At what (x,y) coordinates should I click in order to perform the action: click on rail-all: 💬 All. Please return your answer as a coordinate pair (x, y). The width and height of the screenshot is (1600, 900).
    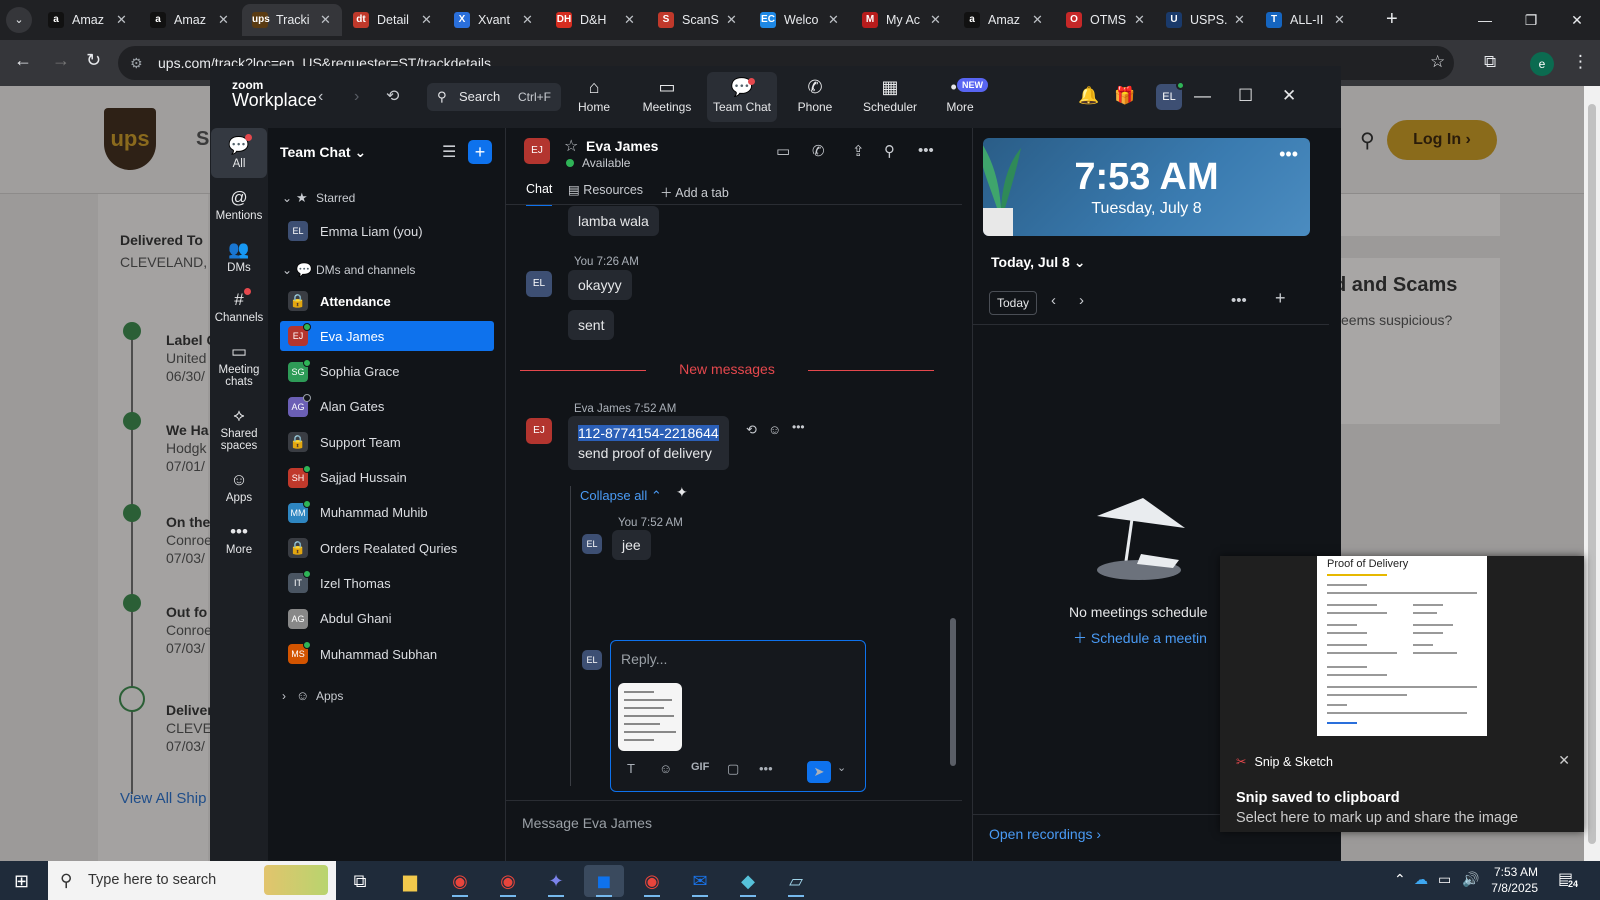
    Looking at the image, I should click on (239, 153).